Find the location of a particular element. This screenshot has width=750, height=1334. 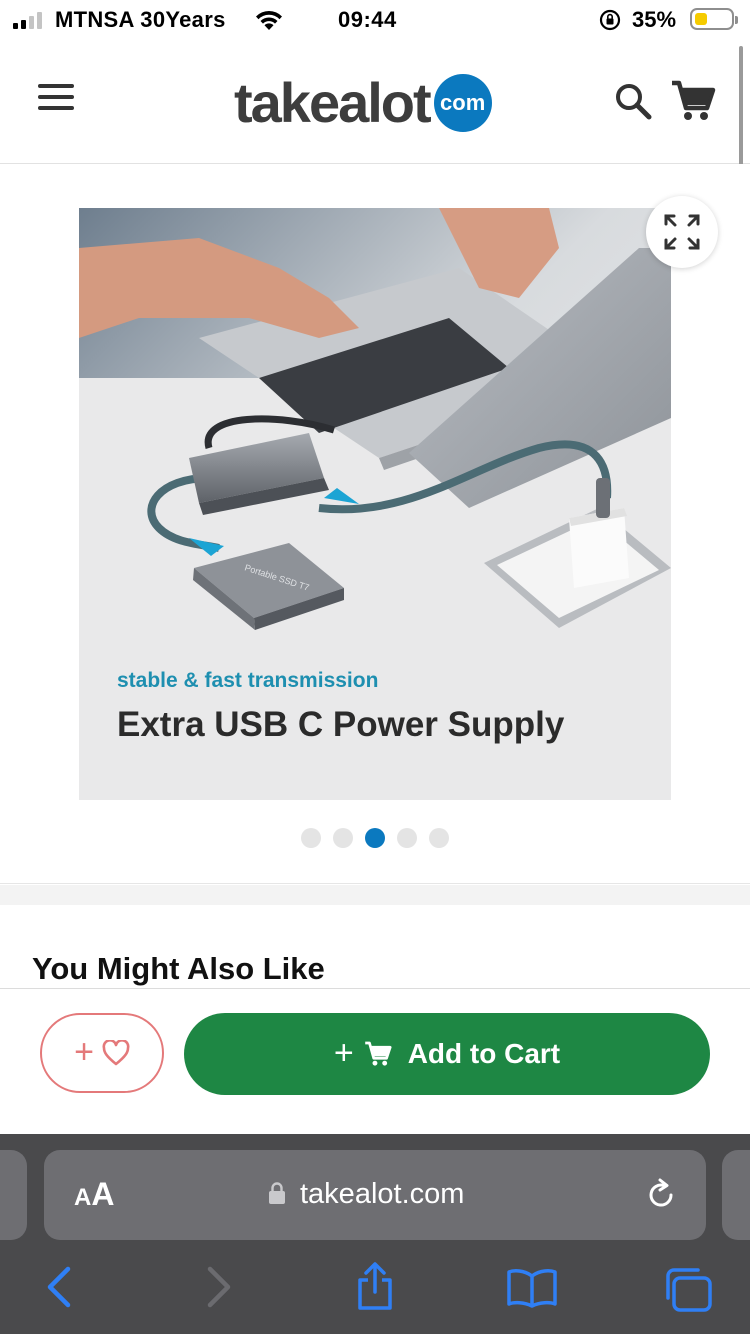

back-arrow-icon is located at coordinates (59, 1287).